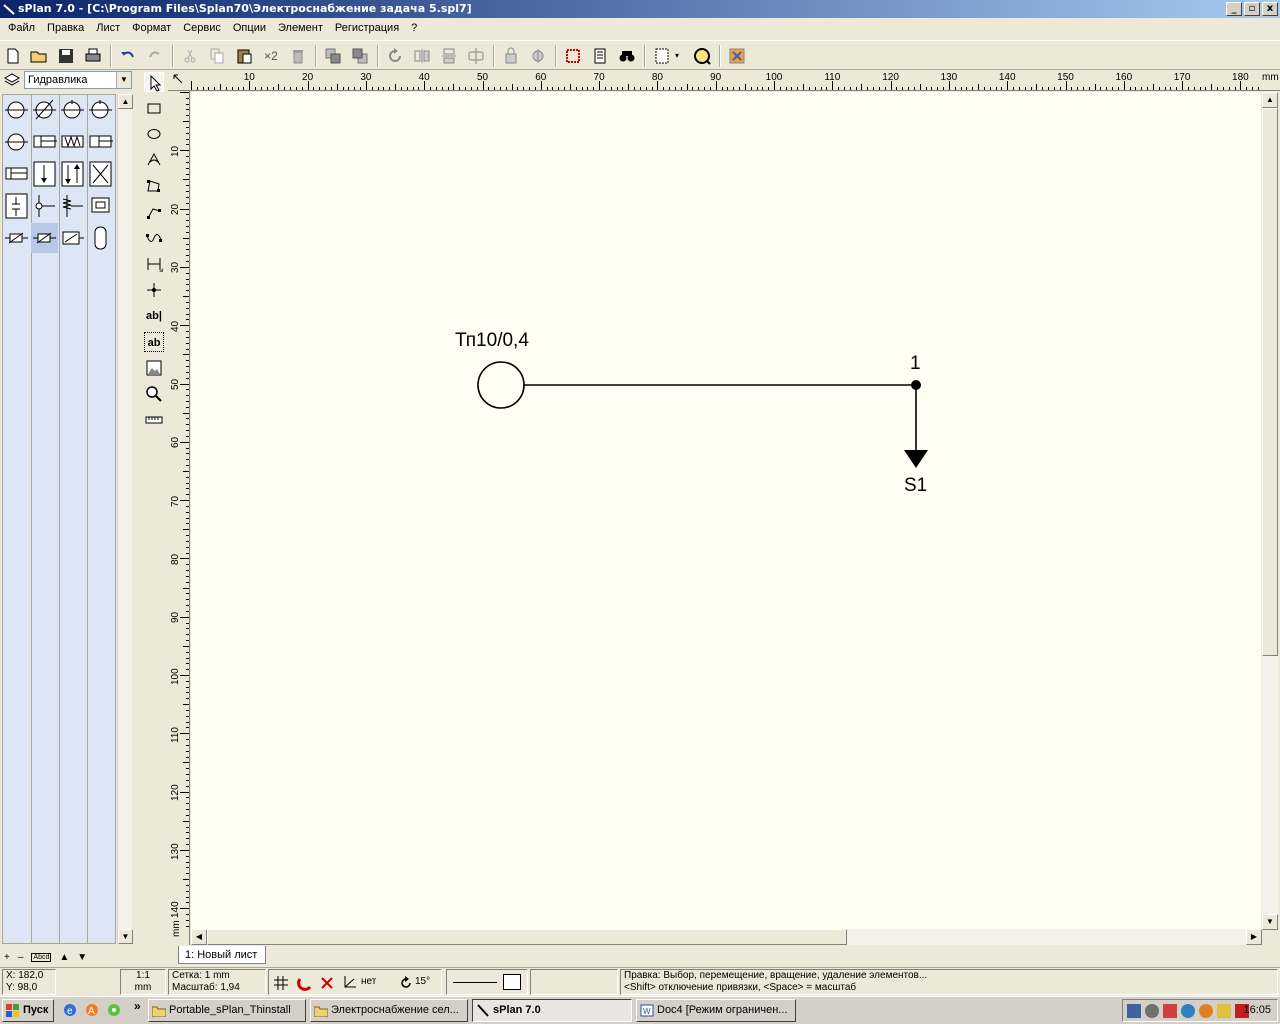 Image resolution: width=1280 pixels, height=1024 pixels. What do you see at coordinates (143, 982) in the screenshot?
I see `scale-ratio: 1:1 mm` at bounding box center [143, 982].